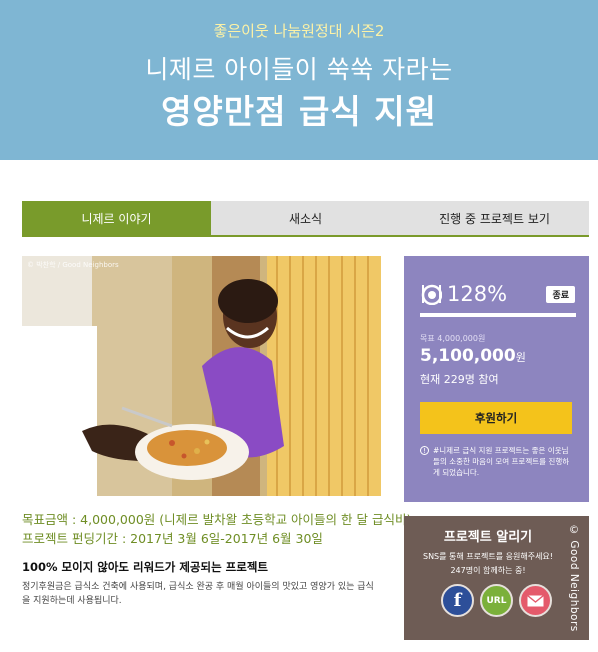 This screenshot has width=598, height=652. Describe the element at coordinates (453, 338) in the screenshot. I see `target-amount: 목표 4,000,000원` at that location.